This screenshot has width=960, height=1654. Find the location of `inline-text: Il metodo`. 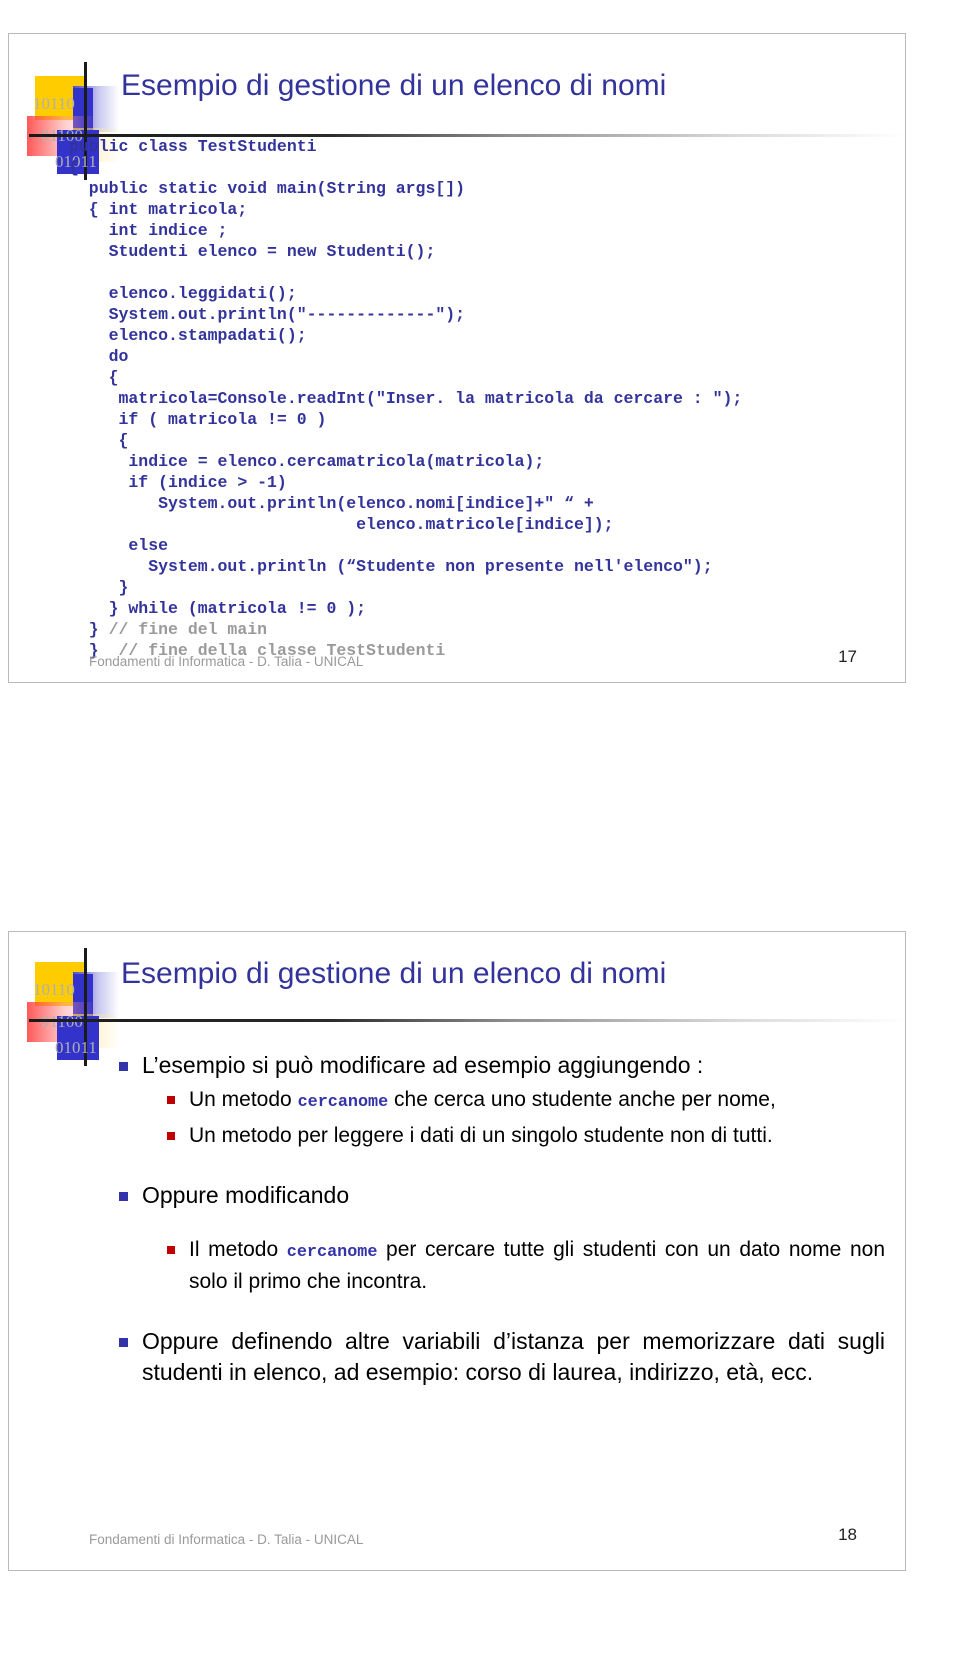

inline-text: Il metodo is located at coordinates (238, 1249).